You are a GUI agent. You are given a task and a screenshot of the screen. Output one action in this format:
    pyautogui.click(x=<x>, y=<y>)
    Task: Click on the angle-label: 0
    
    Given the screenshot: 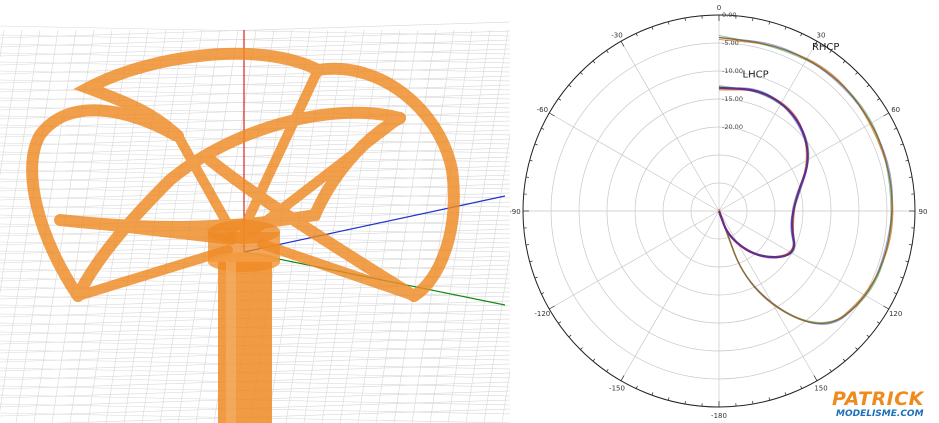 What is the action you would take?
    pyautogui.click(x=719, y=8)
    